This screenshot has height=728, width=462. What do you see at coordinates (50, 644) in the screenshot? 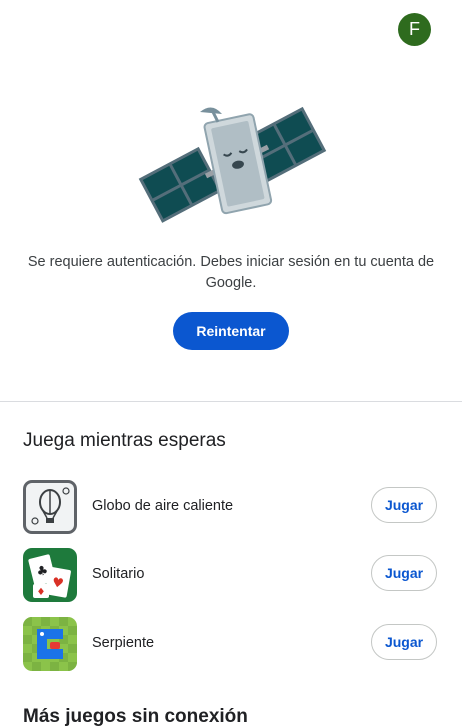
I see `snake-game-icon` at bounding box center [50, 644].